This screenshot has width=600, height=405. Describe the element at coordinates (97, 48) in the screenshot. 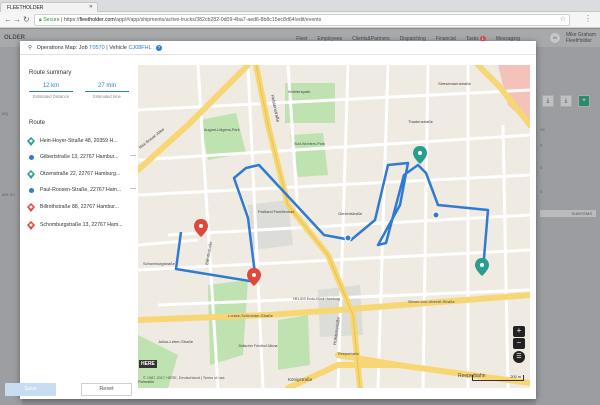

I see `job-link: T0570` at that location.